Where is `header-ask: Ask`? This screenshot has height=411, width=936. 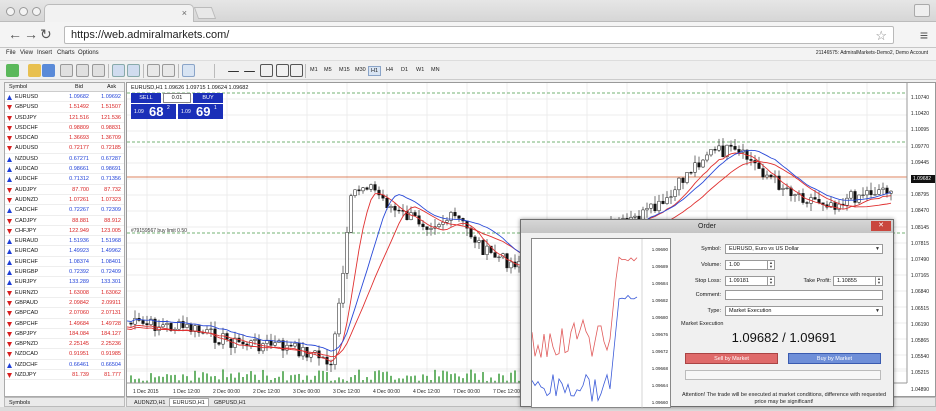
header-ask: Ask is located at coordinates (111, 87).